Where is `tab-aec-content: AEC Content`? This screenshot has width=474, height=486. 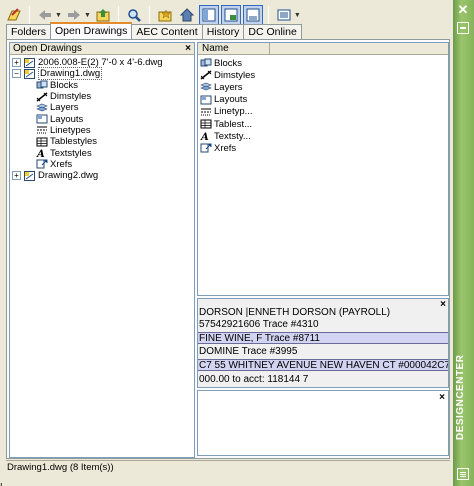 tab-aec-content: AEC Content is located at coordinates (167, 31).